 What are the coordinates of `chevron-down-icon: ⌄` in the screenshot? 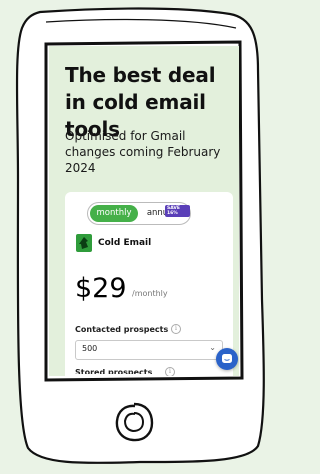 It's located at (212, 347).